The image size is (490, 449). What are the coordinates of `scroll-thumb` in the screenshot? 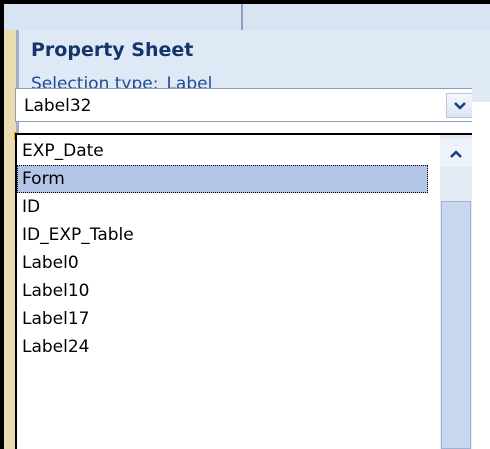 It's located at (456, 325).